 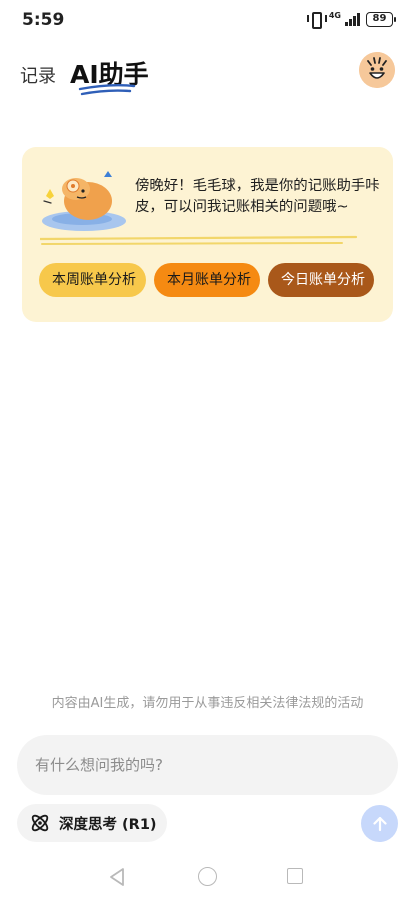 I want to click on active-tab-underline, so click(x=107, y=90).